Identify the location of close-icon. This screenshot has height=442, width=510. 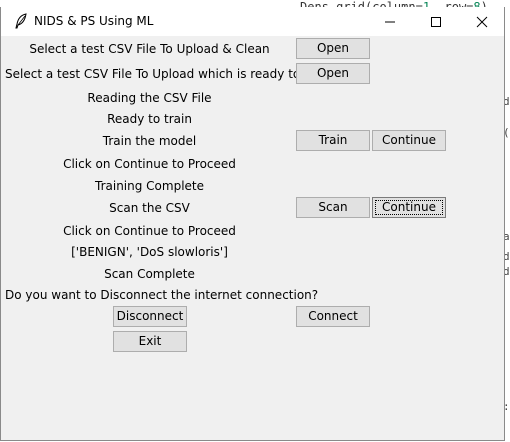
(482, 22).